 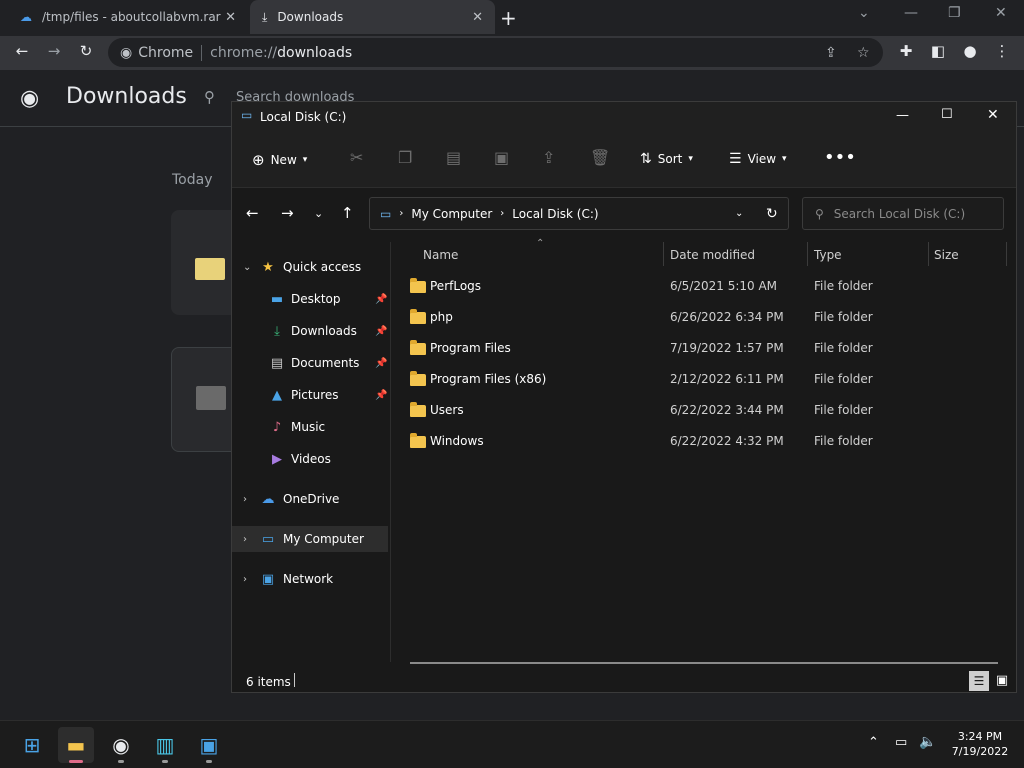 What do you see at coordinates (211, 398) in the screenshot?
I see `rar-file-icon` at bounding box center [211, 398].